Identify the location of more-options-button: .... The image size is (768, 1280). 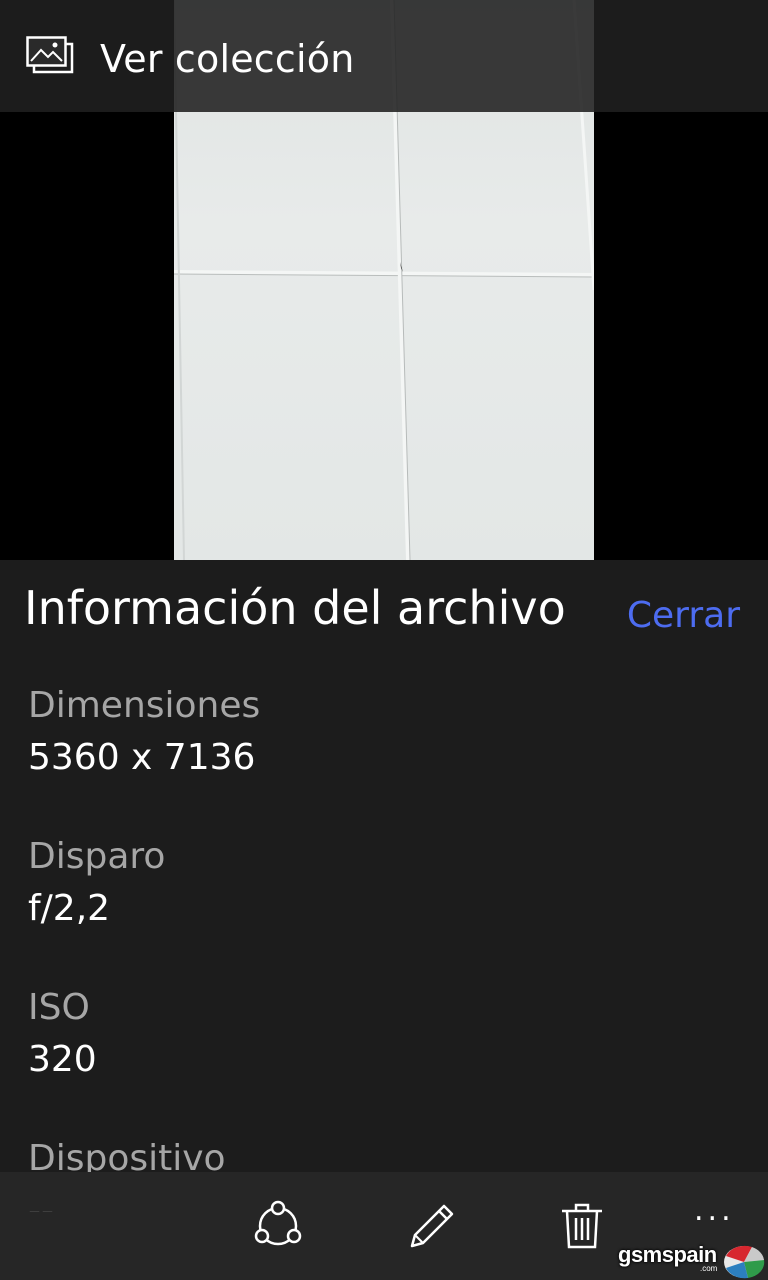
(714, 1211).